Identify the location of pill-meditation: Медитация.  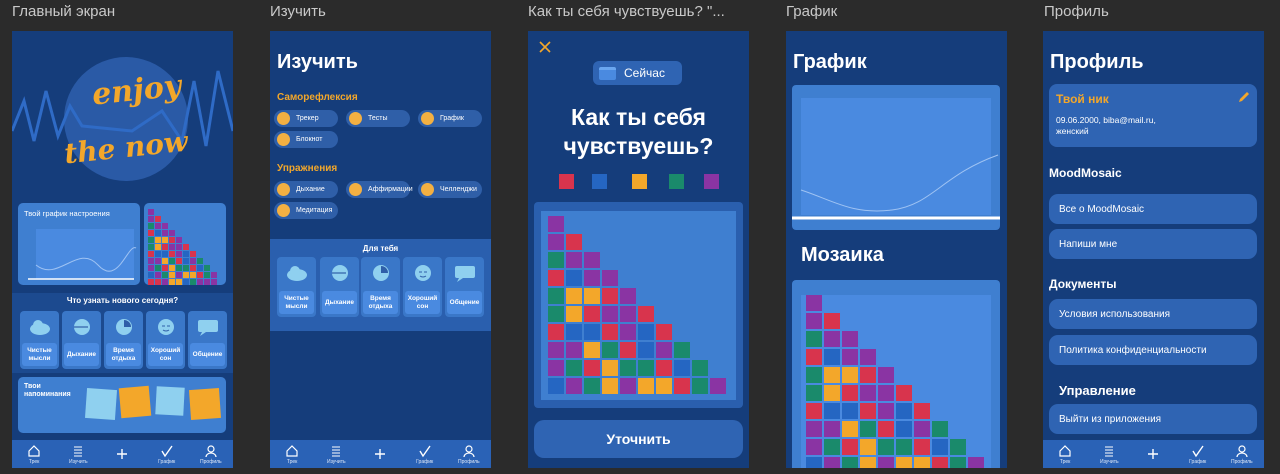
(306, 210).